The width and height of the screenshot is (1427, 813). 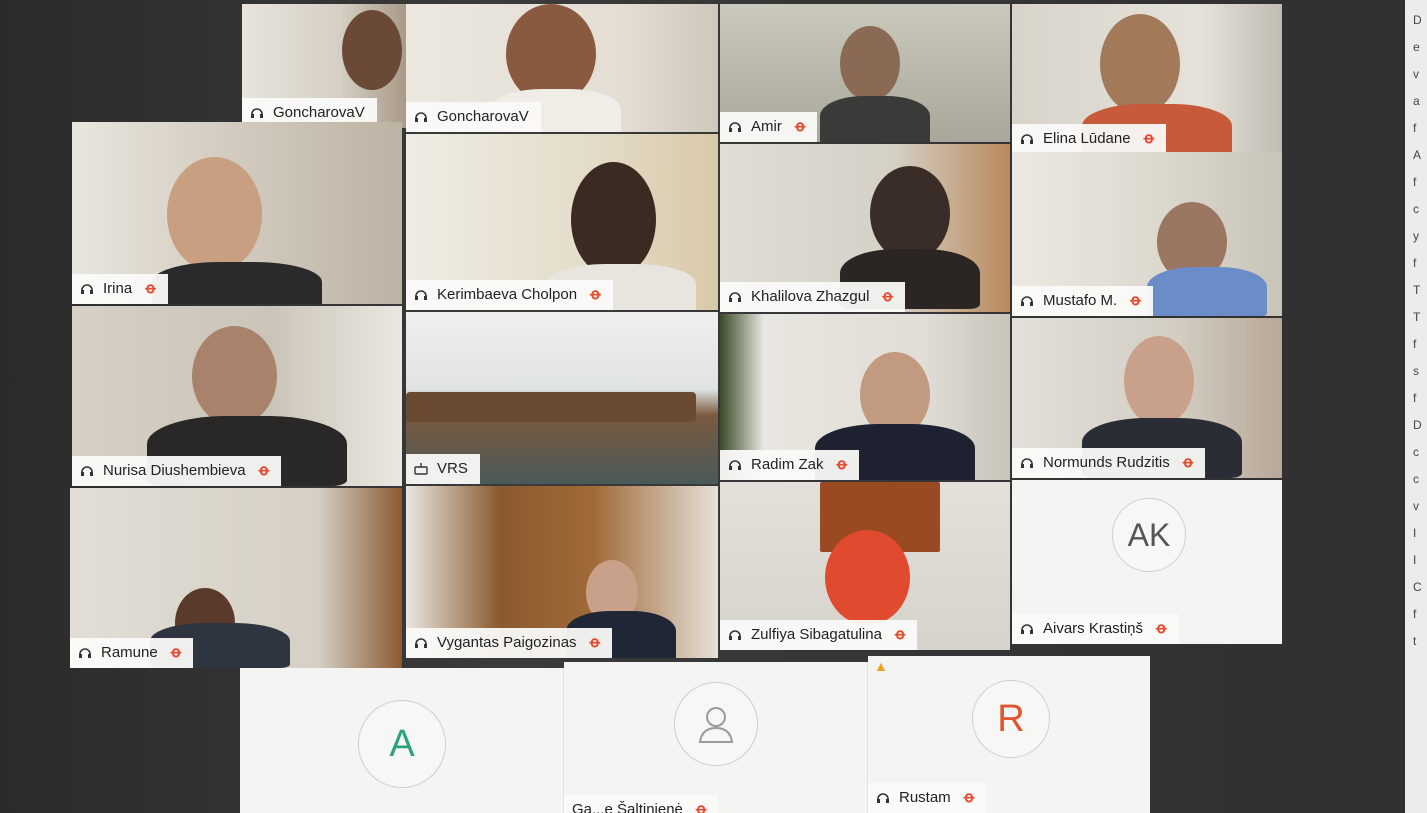 What do you see at coordinates (1416, 101) in the screenshot?
I see `side-panel-fragment: a` at bounding box center [1416, 101].